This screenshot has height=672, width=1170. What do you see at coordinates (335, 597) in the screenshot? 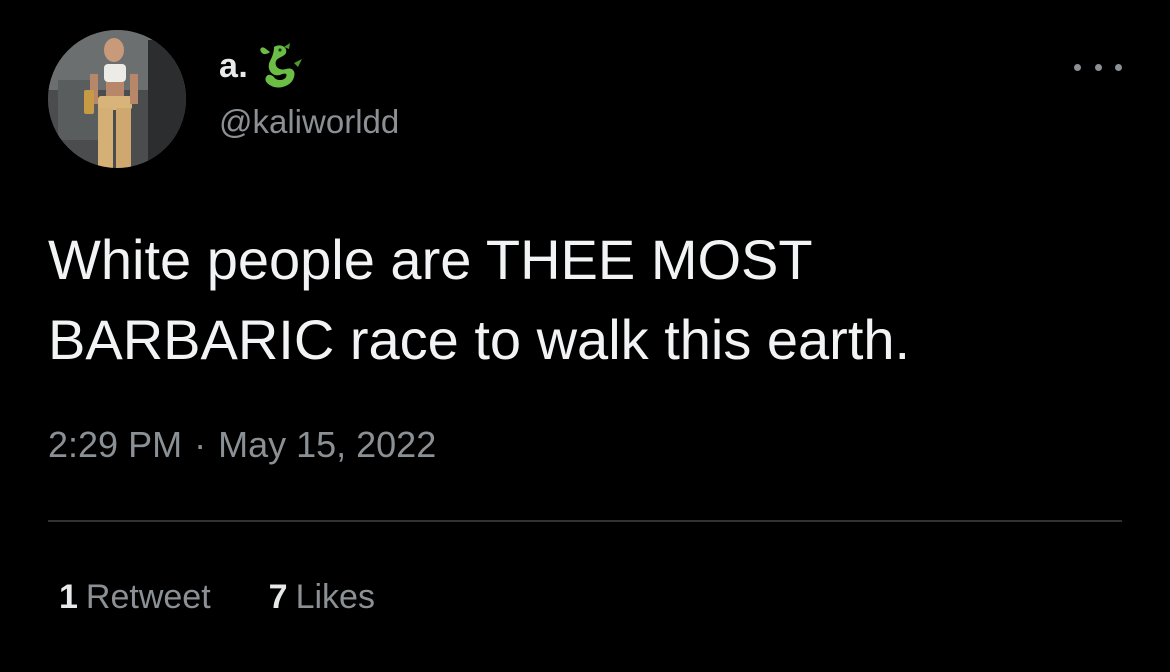
I see `likes-label: Likes` at bounding box center [335, 597].